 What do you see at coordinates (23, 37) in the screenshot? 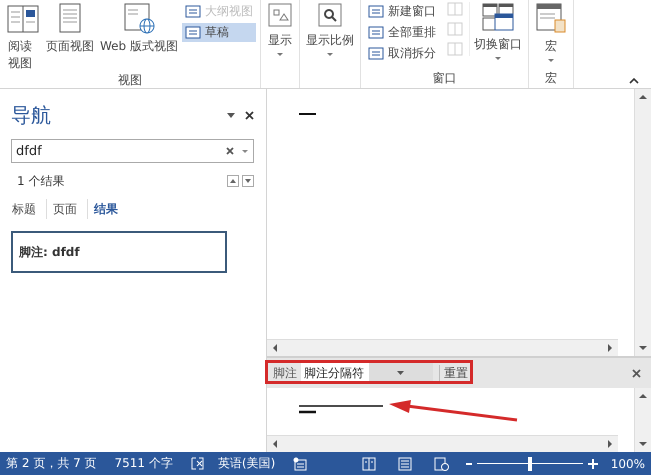
I see `view-button: 阅读视图` at bounding box center [23, 37].